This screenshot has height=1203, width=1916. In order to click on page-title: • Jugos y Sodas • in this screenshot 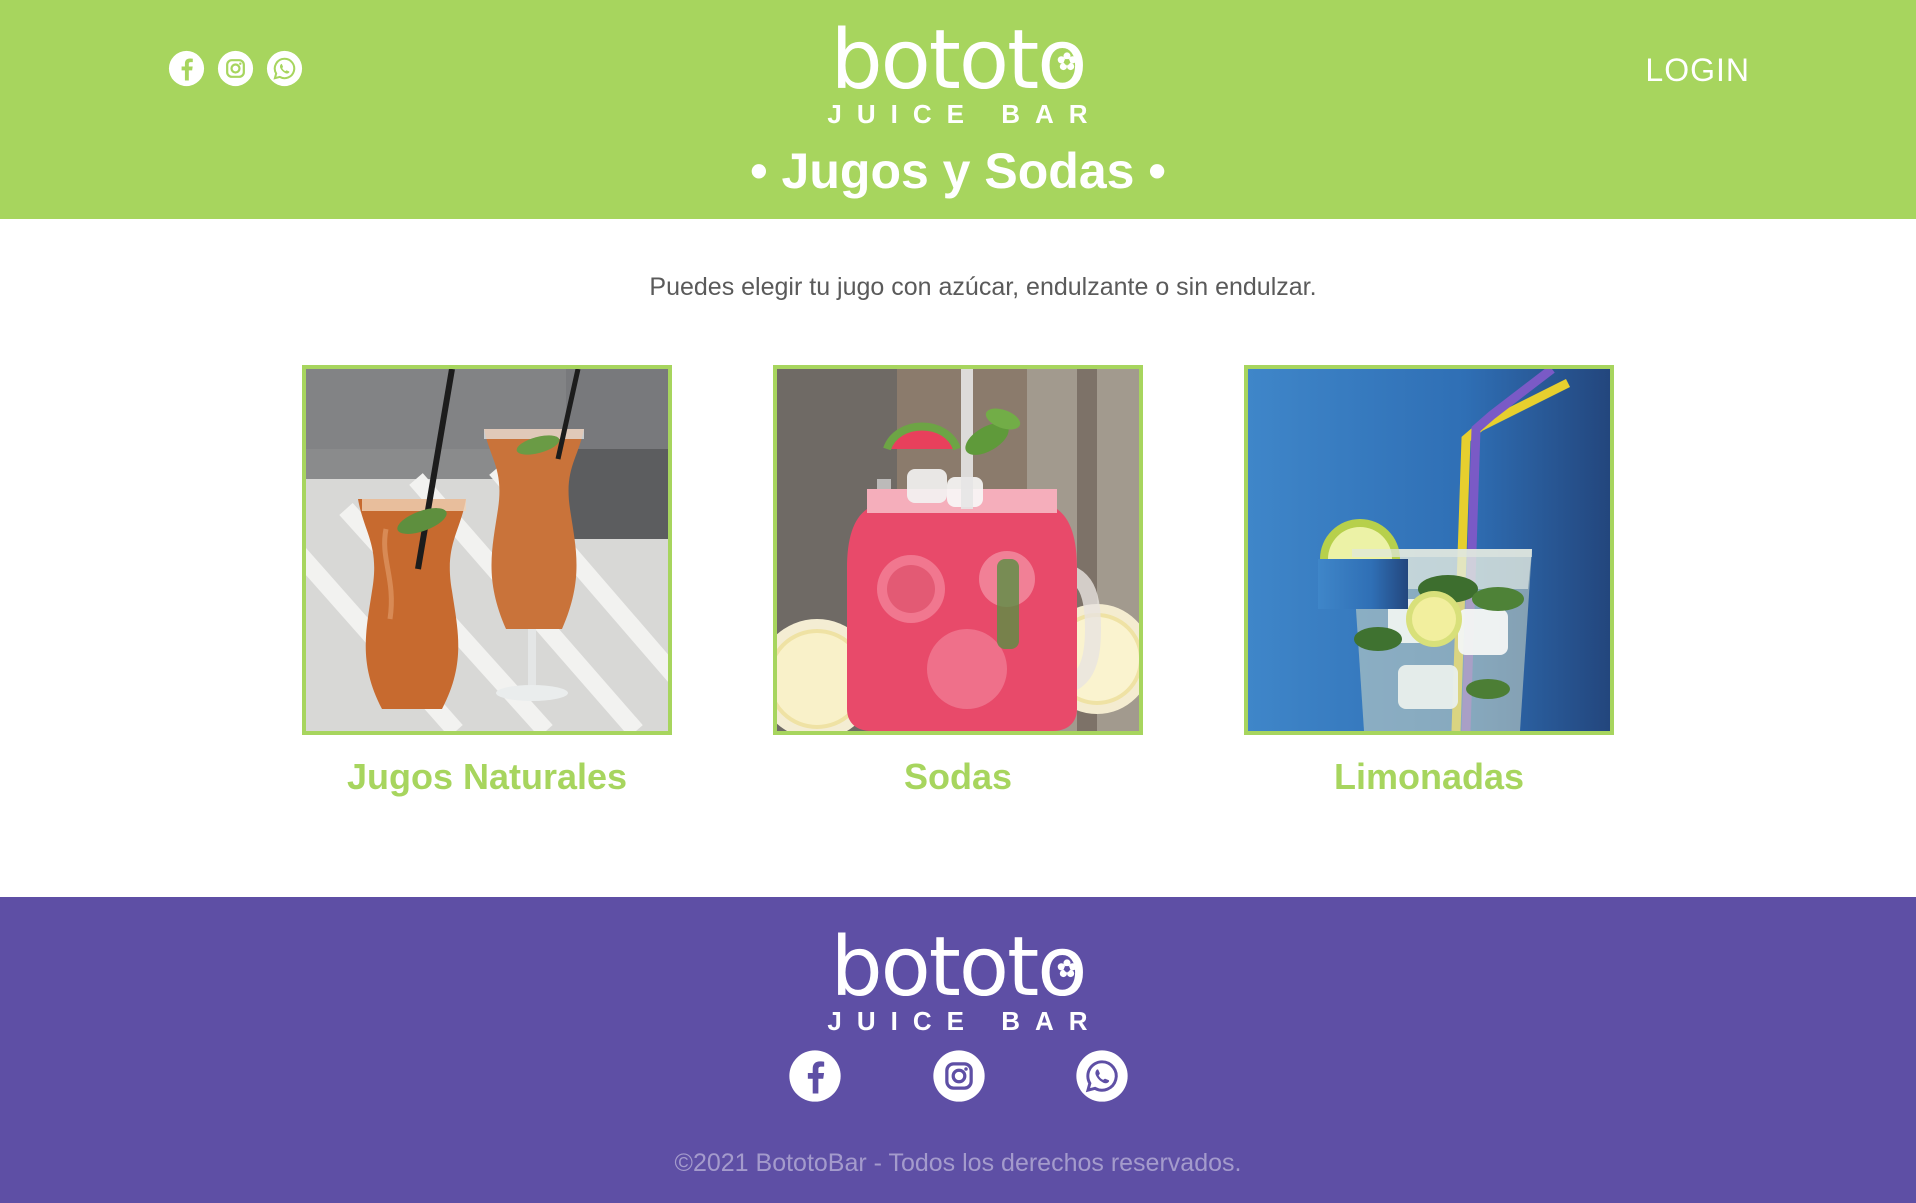, I will do `click(958, 171)`.